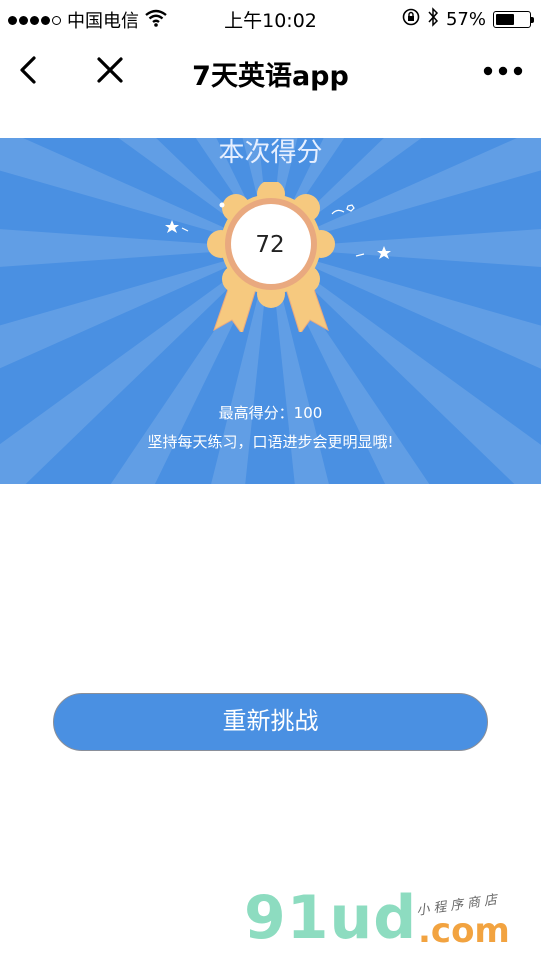 The image size is (541, 960). What do you see at coordinates (270, 722) in the screenshot?
I see `retry-button: 重新挑战` at bounding box center [270, 722].